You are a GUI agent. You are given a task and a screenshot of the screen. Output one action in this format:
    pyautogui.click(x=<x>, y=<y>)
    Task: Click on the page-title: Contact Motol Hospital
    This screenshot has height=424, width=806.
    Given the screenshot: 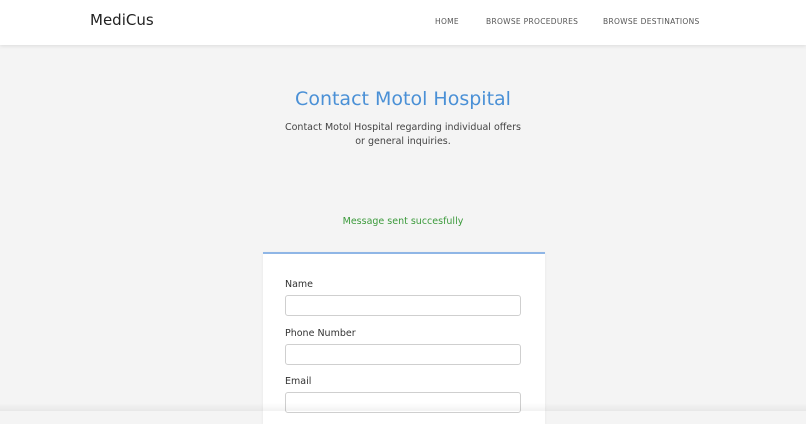 What is the action you would take?
    pyautogui.click(x=403, y=99)
    